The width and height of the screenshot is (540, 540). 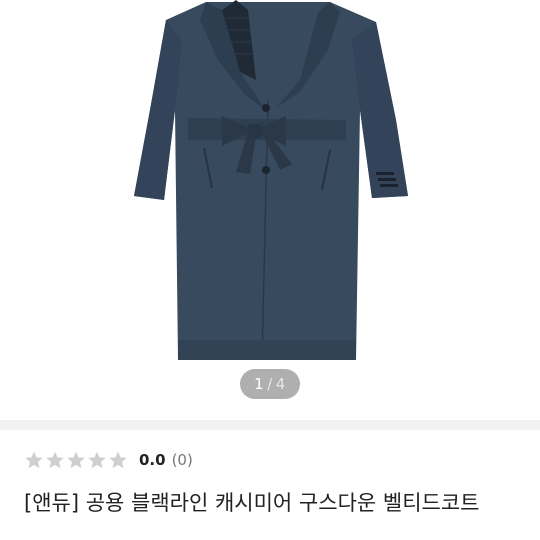 What do you see at coordinates (280, 384) in the screenshot?
I see `pager-total: 4` at bounding box center [280, 384].